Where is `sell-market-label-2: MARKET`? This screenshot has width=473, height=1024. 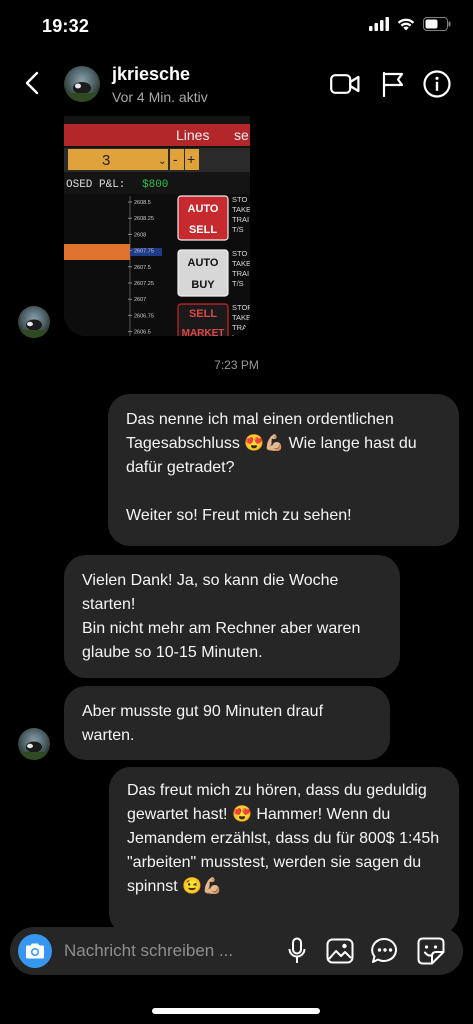 sell-market-label-2: MARKET is located at coordinates (203, 332).